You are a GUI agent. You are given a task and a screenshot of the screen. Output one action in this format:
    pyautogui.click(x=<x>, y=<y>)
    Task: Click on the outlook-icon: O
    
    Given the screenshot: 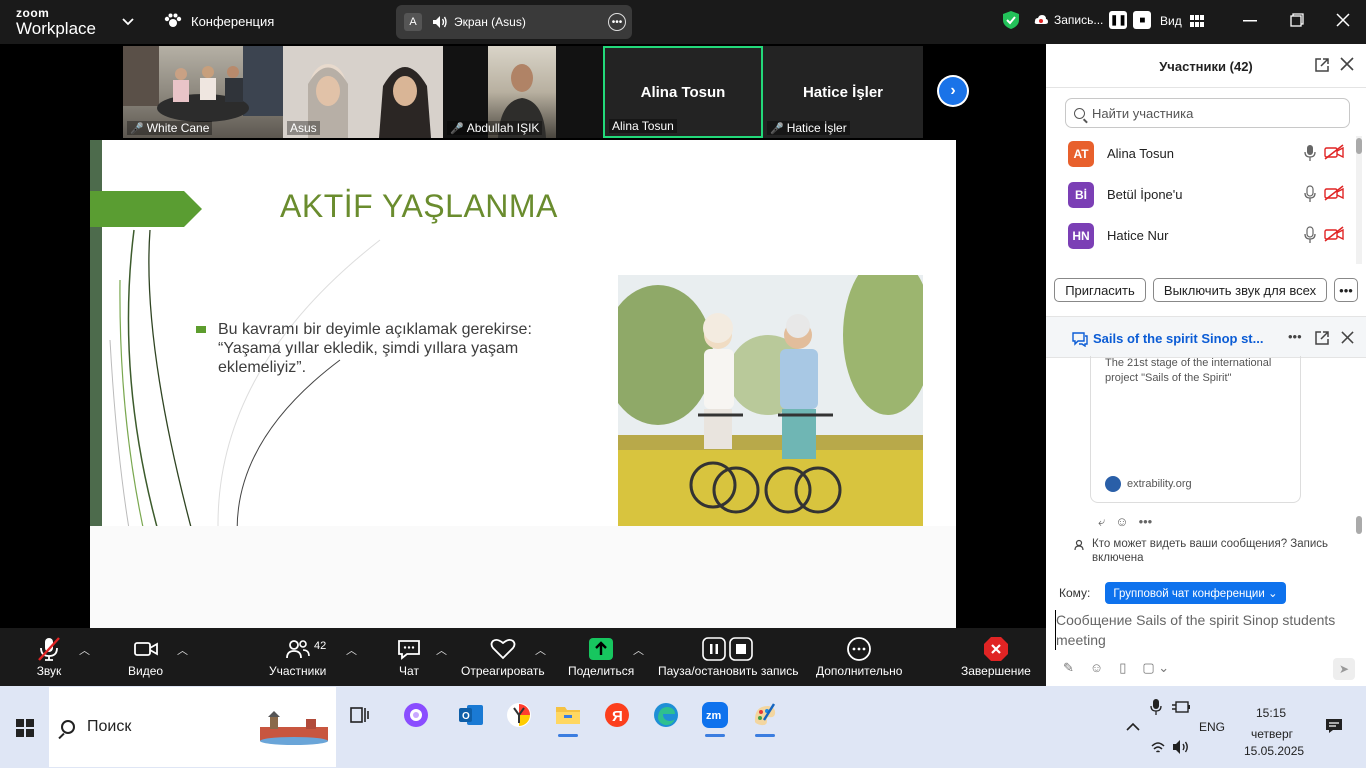 What is the action you would take?
    pyautogui.click(x=471, y=715)
    